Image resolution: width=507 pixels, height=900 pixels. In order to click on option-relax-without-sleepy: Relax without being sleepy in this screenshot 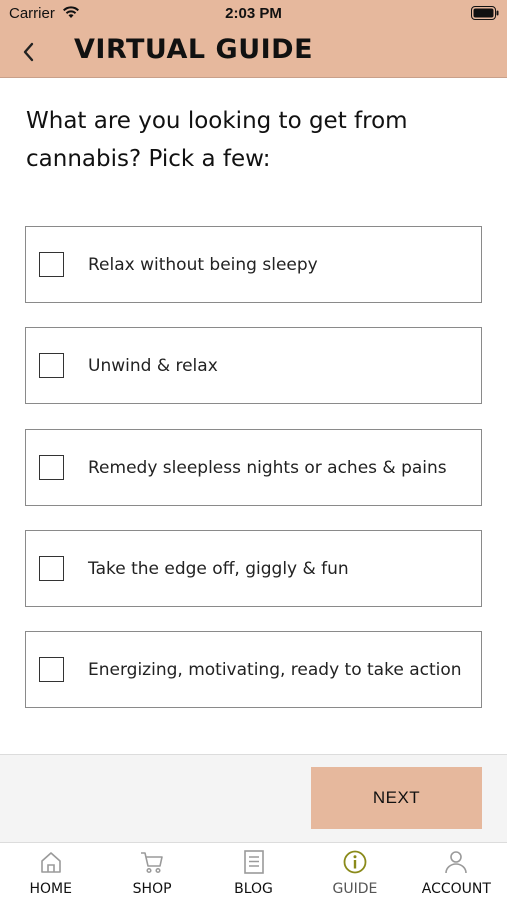, I will do `click(253, 264)`.